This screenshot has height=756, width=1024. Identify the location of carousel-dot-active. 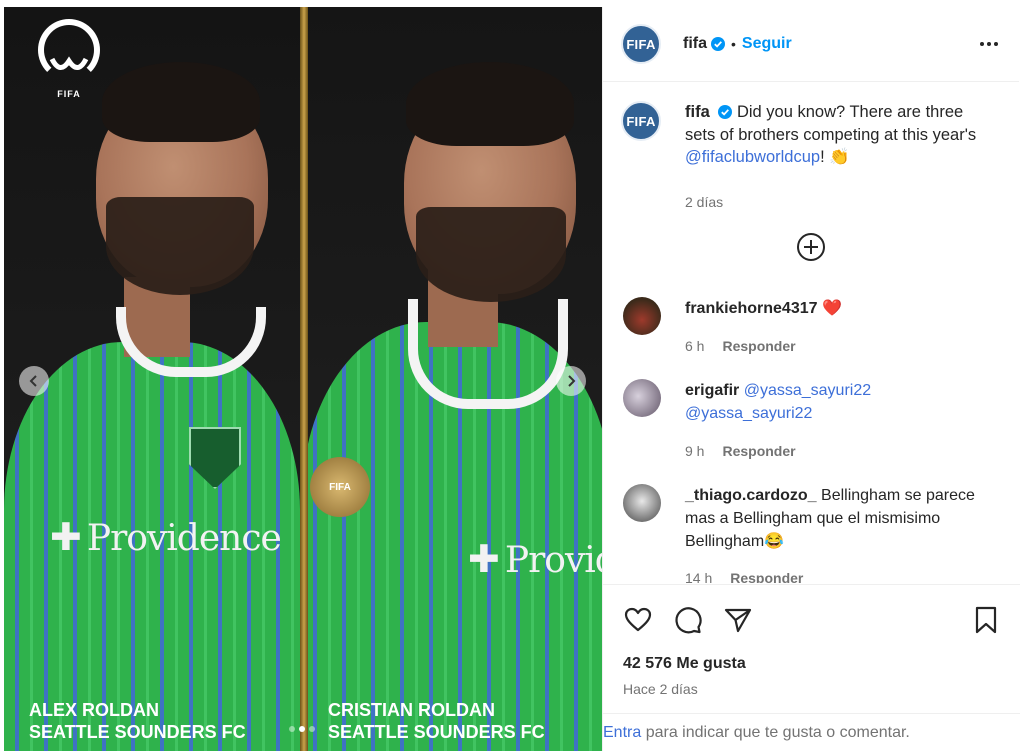
(302, 729).